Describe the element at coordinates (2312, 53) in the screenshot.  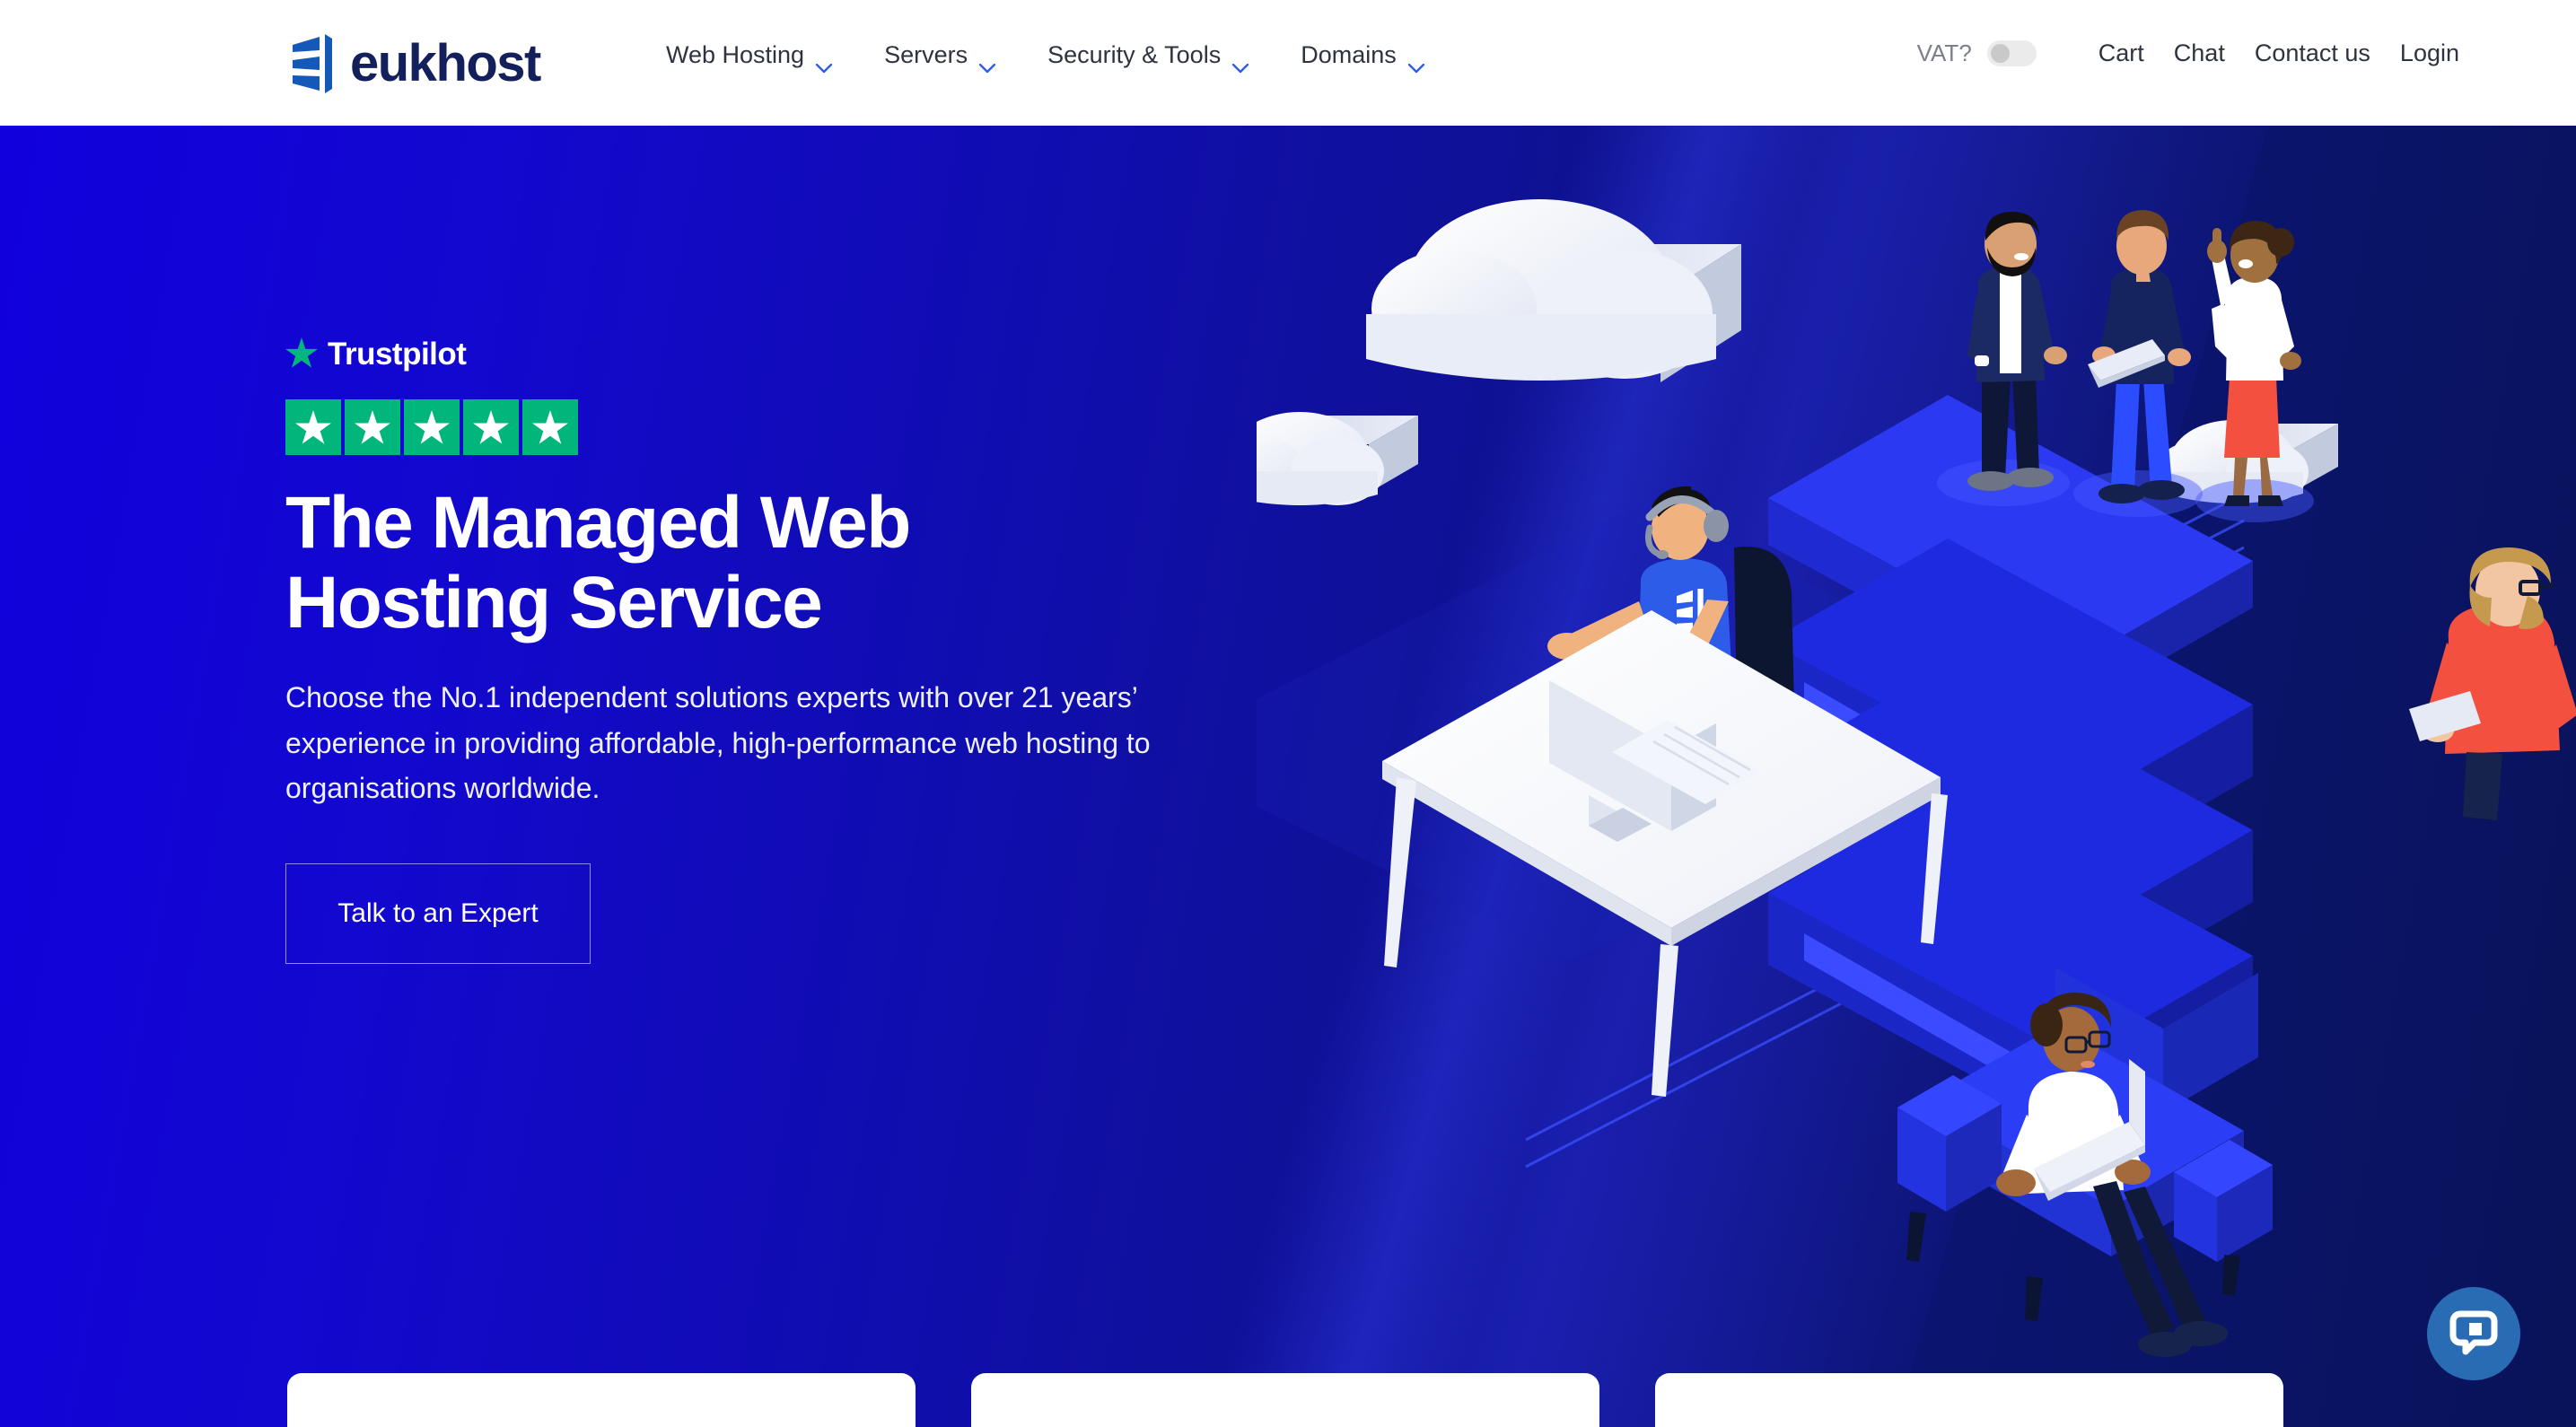
I see `contact-us-link: Contact us` at that location.